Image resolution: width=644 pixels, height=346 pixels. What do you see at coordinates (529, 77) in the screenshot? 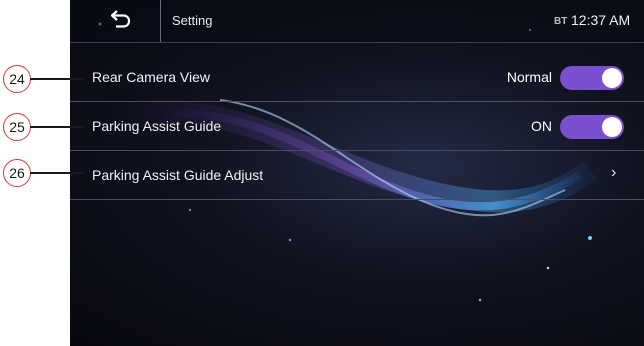
I see `setting-value: Normal` at bounding box center [529, 77].